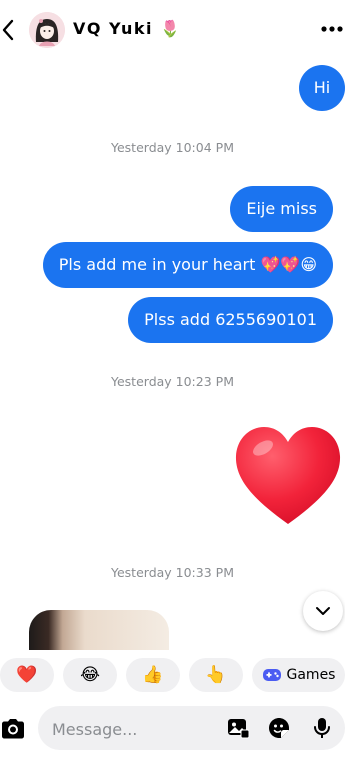  What do you see at coordinates (172, 381) in the screenshot?
I see `timestamp: Yesterday 10:23 PM` at bounding box center [172, 381].